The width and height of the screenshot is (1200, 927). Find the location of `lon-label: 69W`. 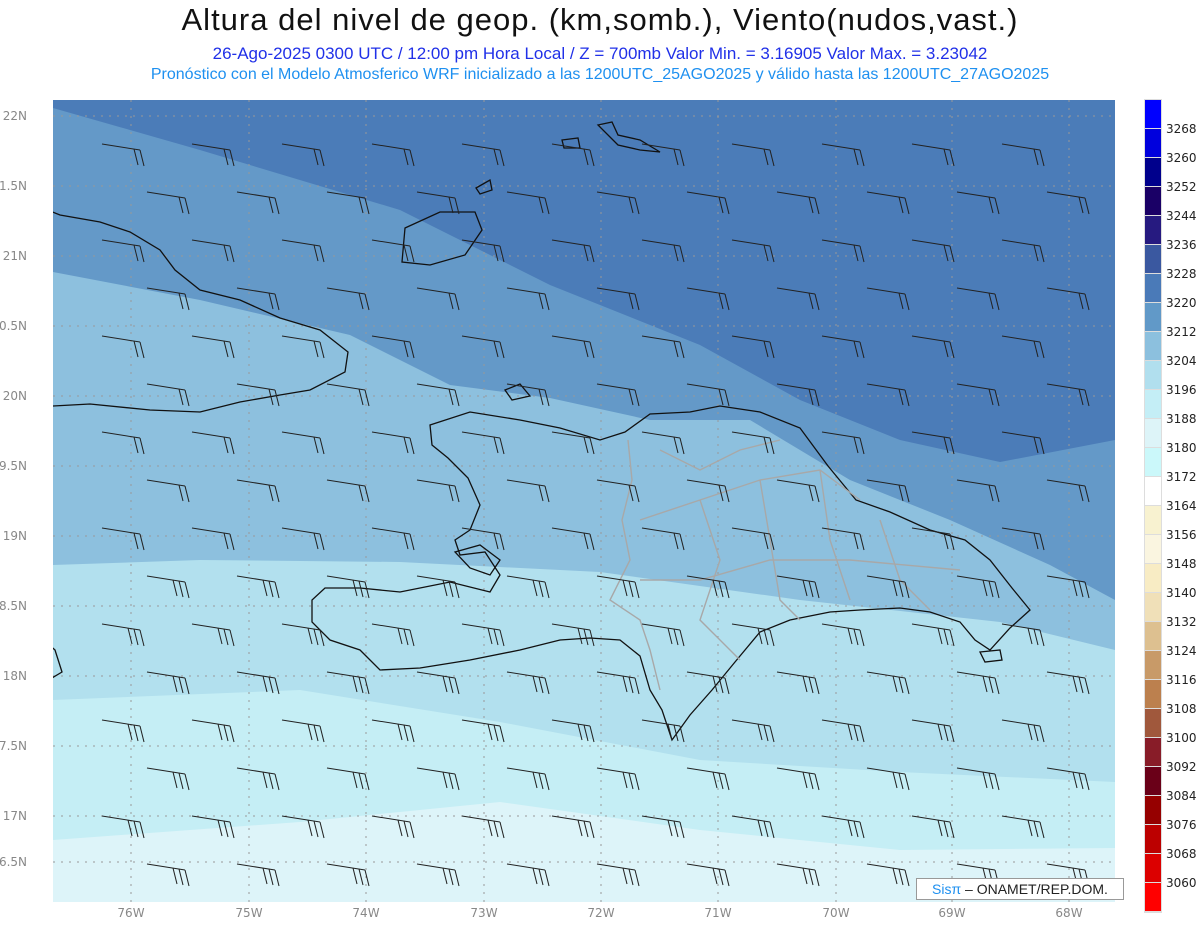

lon-label: 69W is located at coordinates (951, 913).